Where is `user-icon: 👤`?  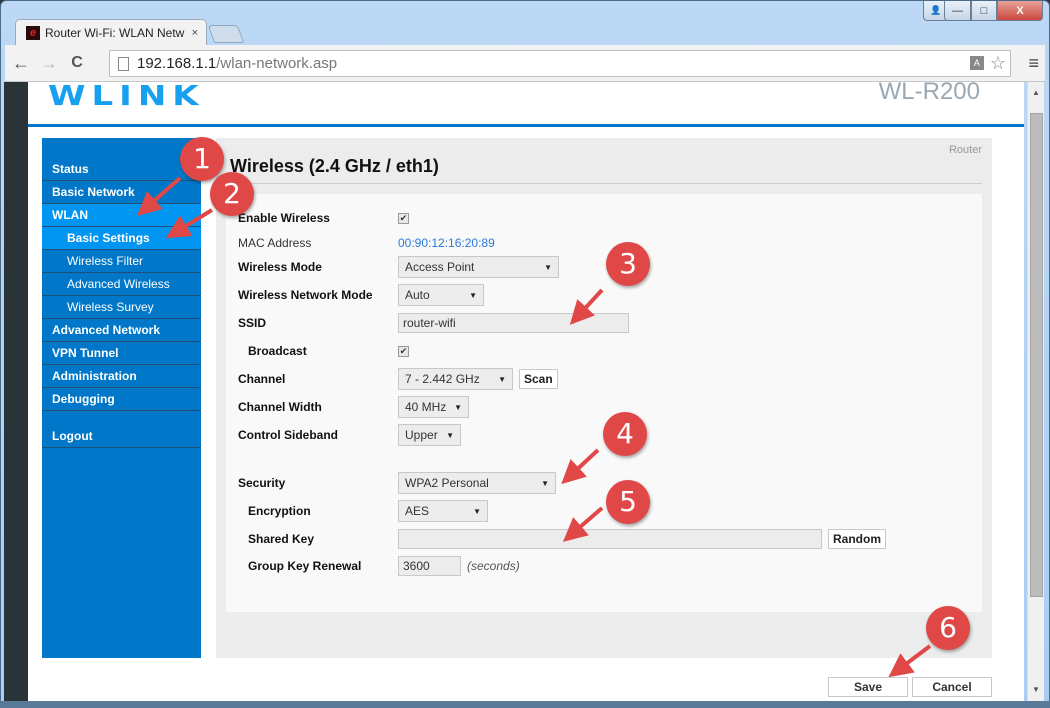
user-icon: 👤 is located at coordinates (936, 10).